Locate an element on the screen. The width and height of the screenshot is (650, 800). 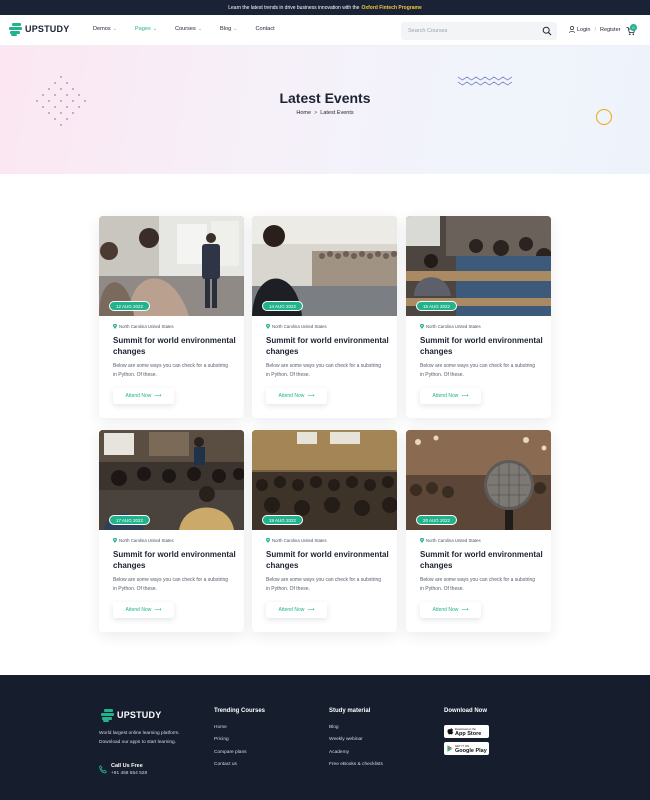
footer-column-title: Study material is located at coordinates (350, 711).